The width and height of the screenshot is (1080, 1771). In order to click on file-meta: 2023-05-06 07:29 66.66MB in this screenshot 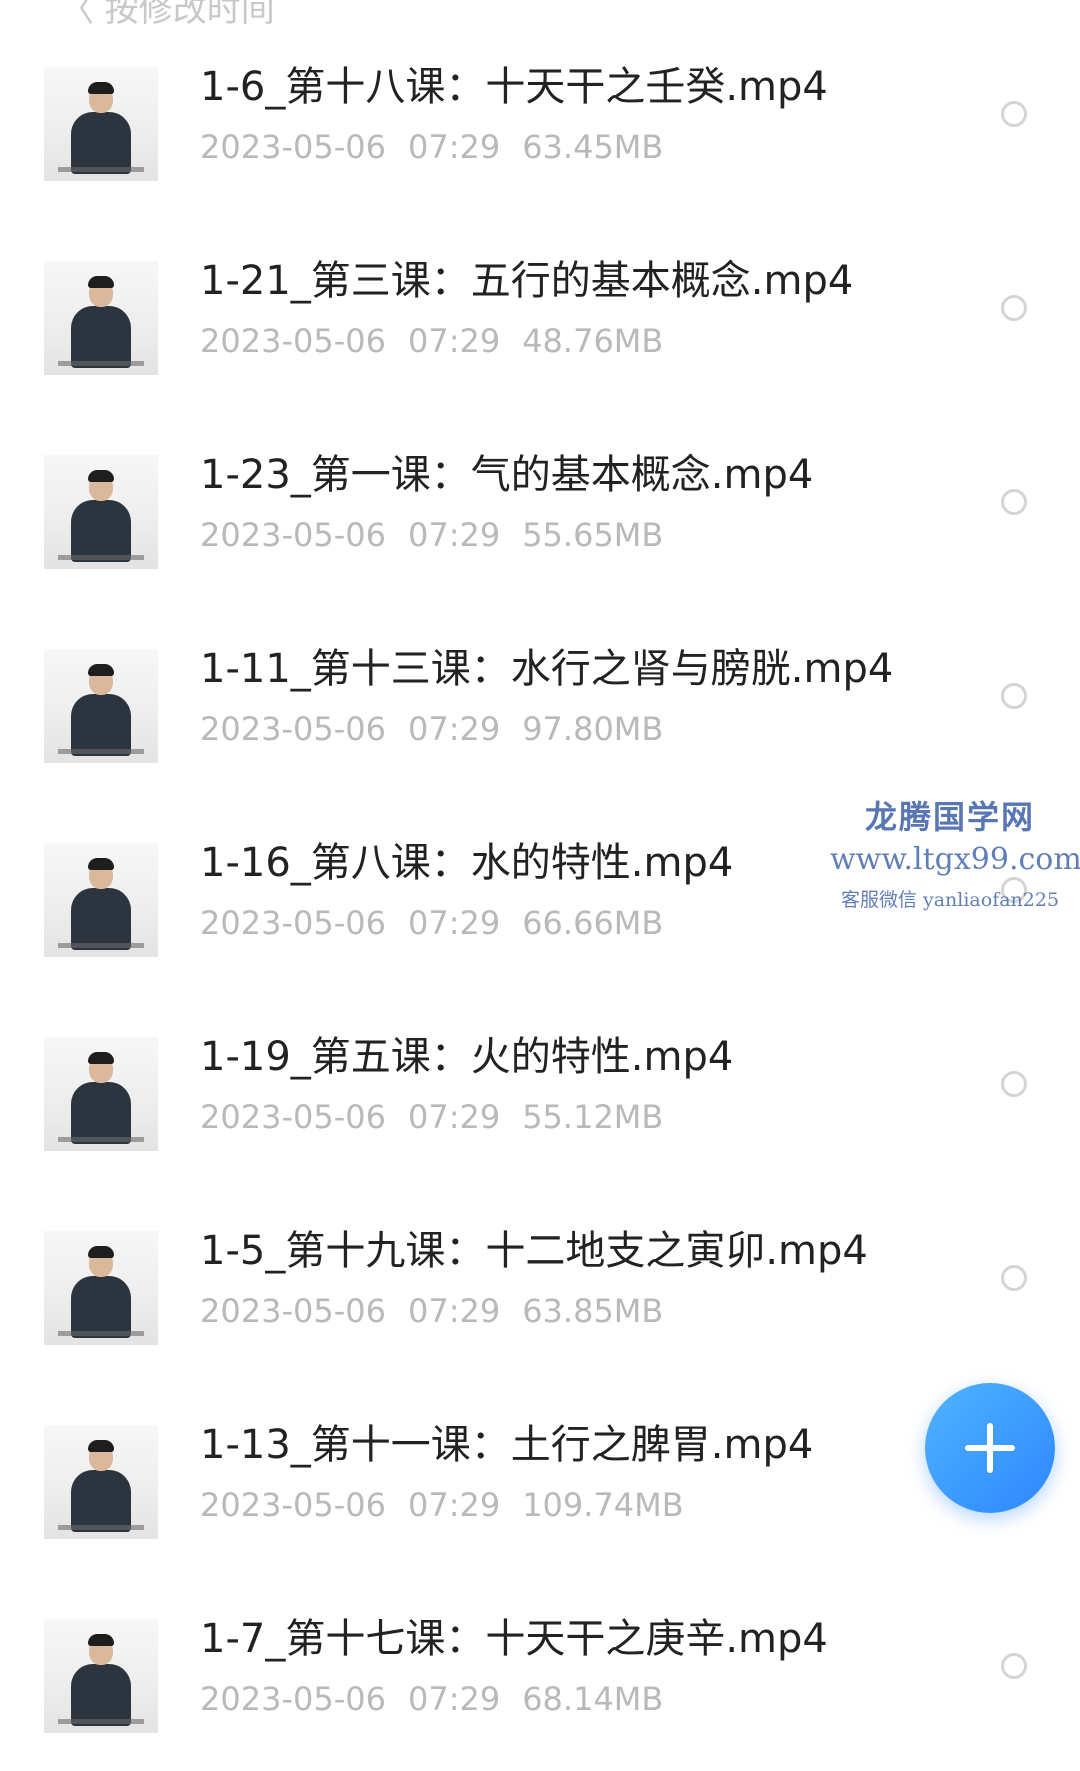, I will do `click(442, 923)`.